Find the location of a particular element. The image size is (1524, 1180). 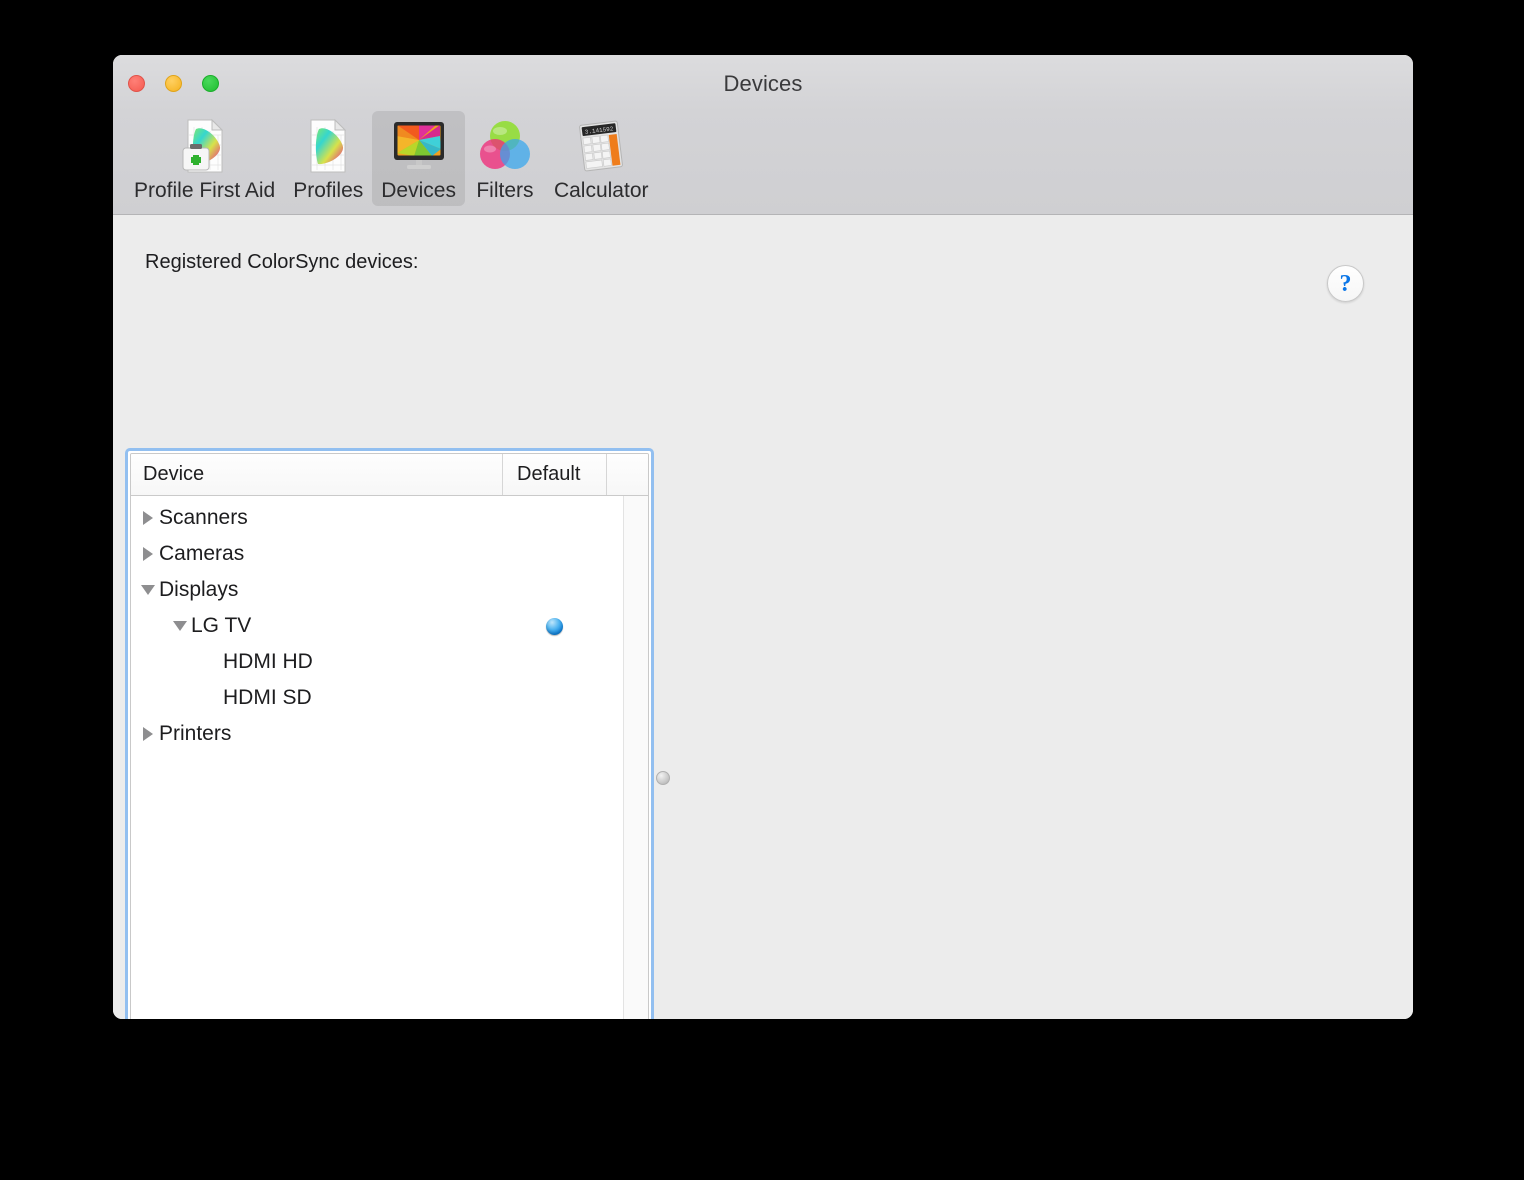

tree-row-cameras: Cameras is located at coordinates (377, 554).